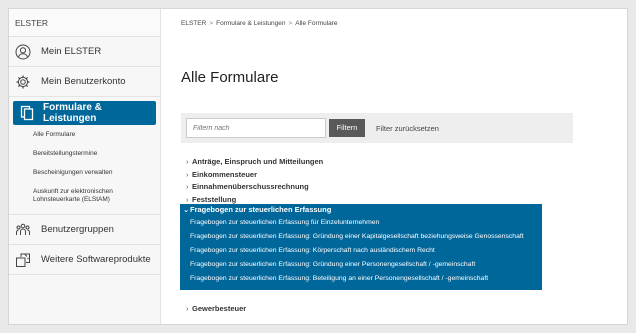 This screenshot has width=636, height=333. What do you see at coordinates (256, 128) in the screenshot?
I see `filter-input` at bounding box center [256, 128].